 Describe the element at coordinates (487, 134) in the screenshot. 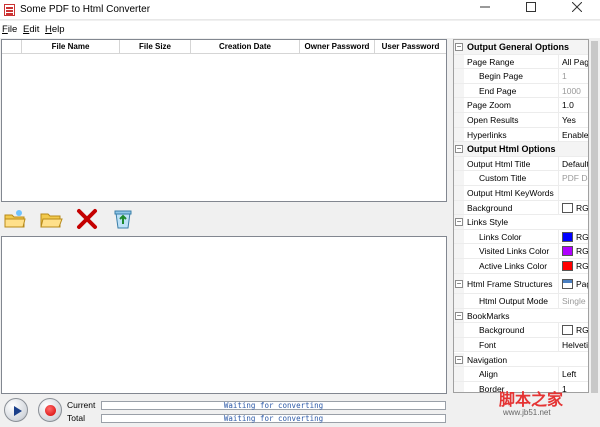

I see `property-name: Hyperlinks` at that location.